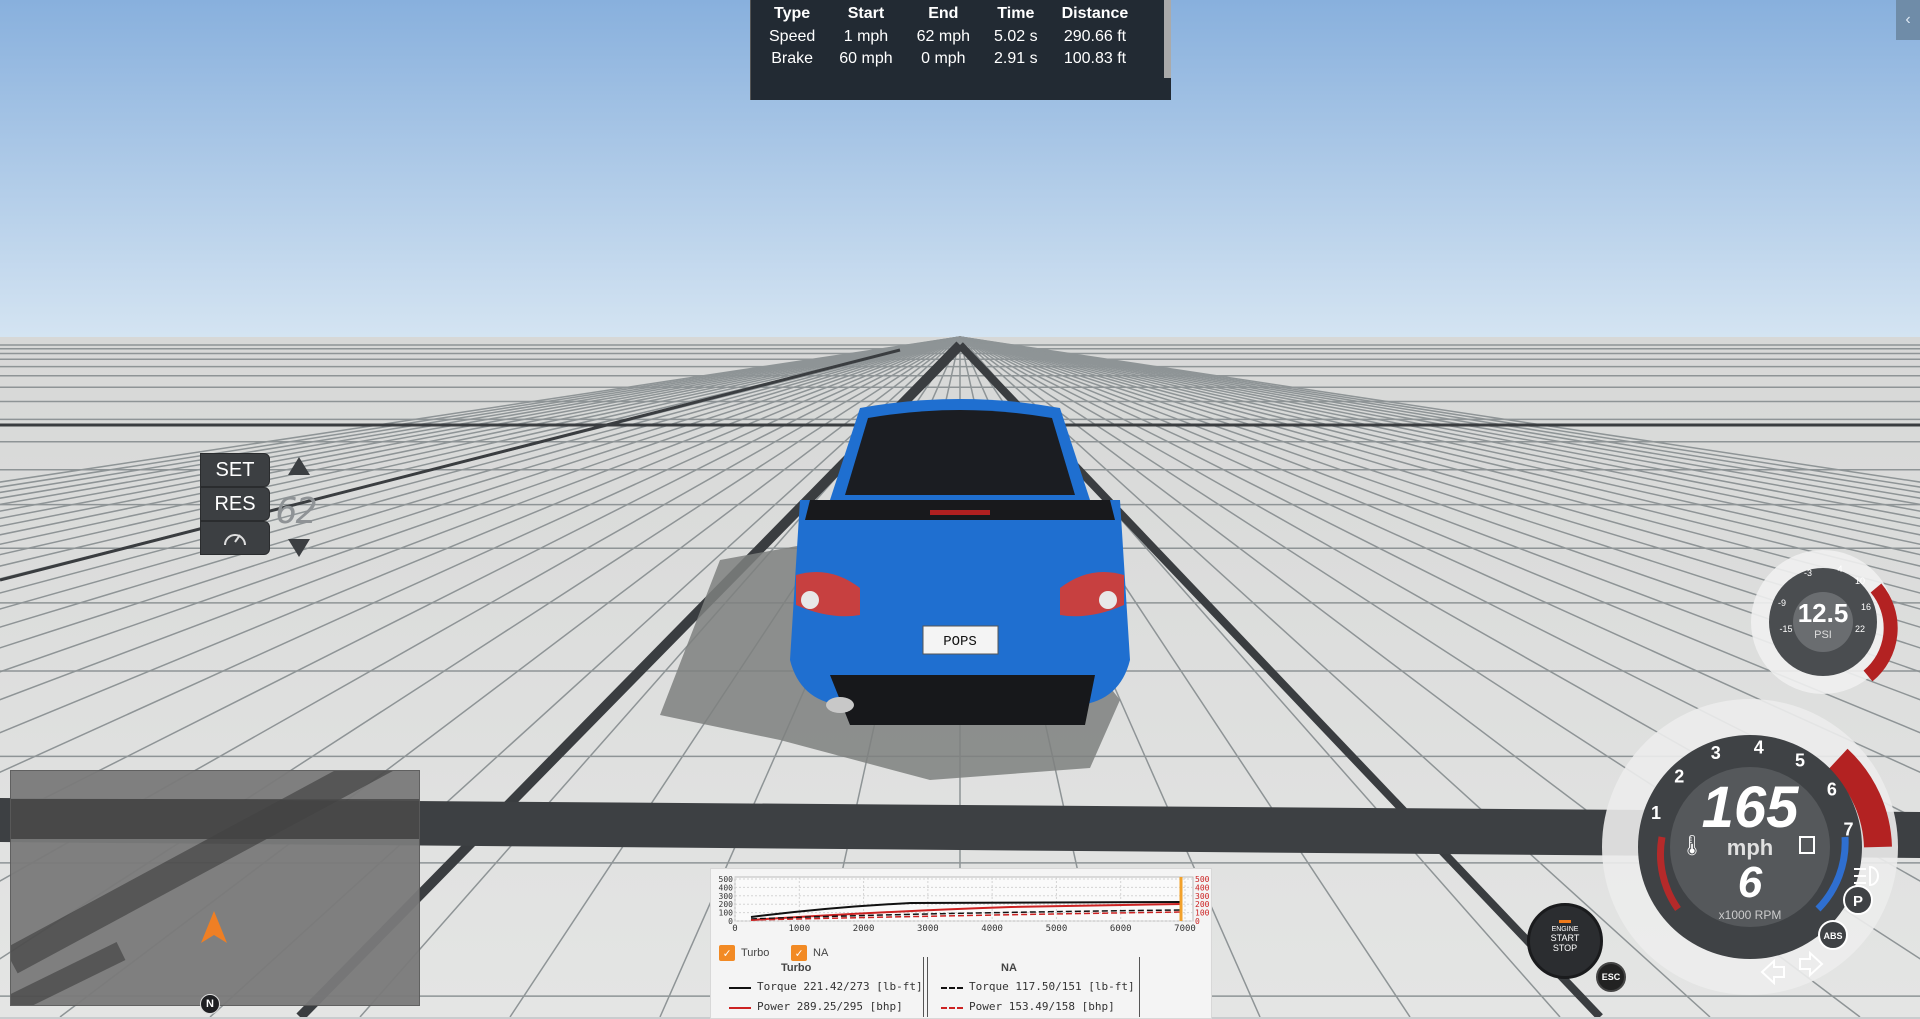 The image size is (1920, 1019). Describe the element at coordinates (1691, 846) in the screenshot. I see `temperature-icon: 🌡` at that location.